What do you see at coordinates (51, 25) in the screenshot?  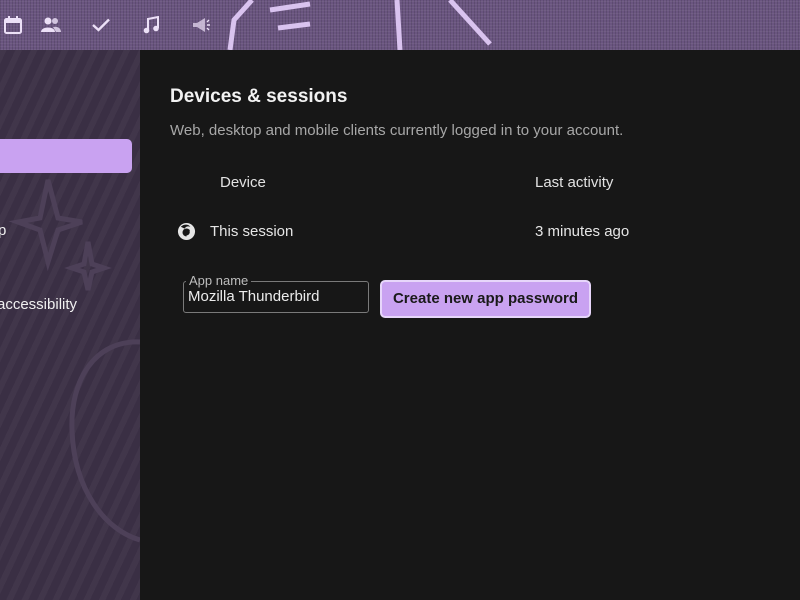 I see `people-icon` at bounding box center [51, 25].